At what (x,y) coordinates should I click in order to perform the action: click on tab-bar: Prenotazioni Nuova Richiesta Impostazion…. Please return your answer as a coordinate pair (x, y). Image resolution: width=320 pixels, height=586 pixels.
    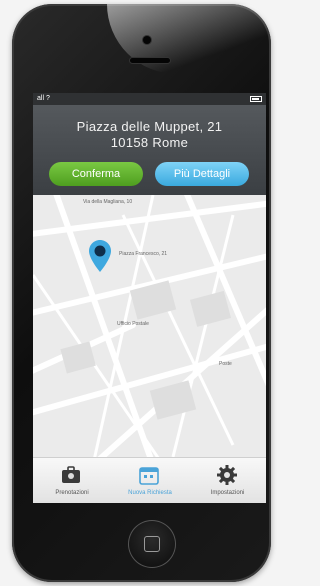
    Looking at the image, I should click on (149, 480).